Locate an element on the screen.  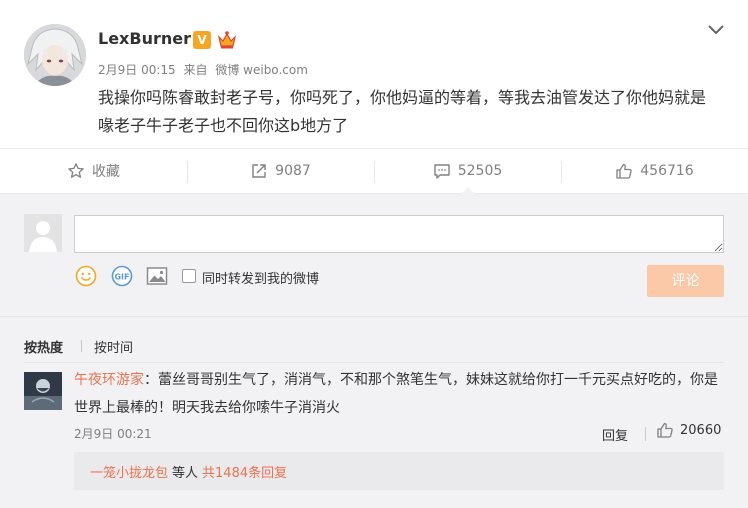
comment-like-button: 20660 is located at coordinates (688, 430).